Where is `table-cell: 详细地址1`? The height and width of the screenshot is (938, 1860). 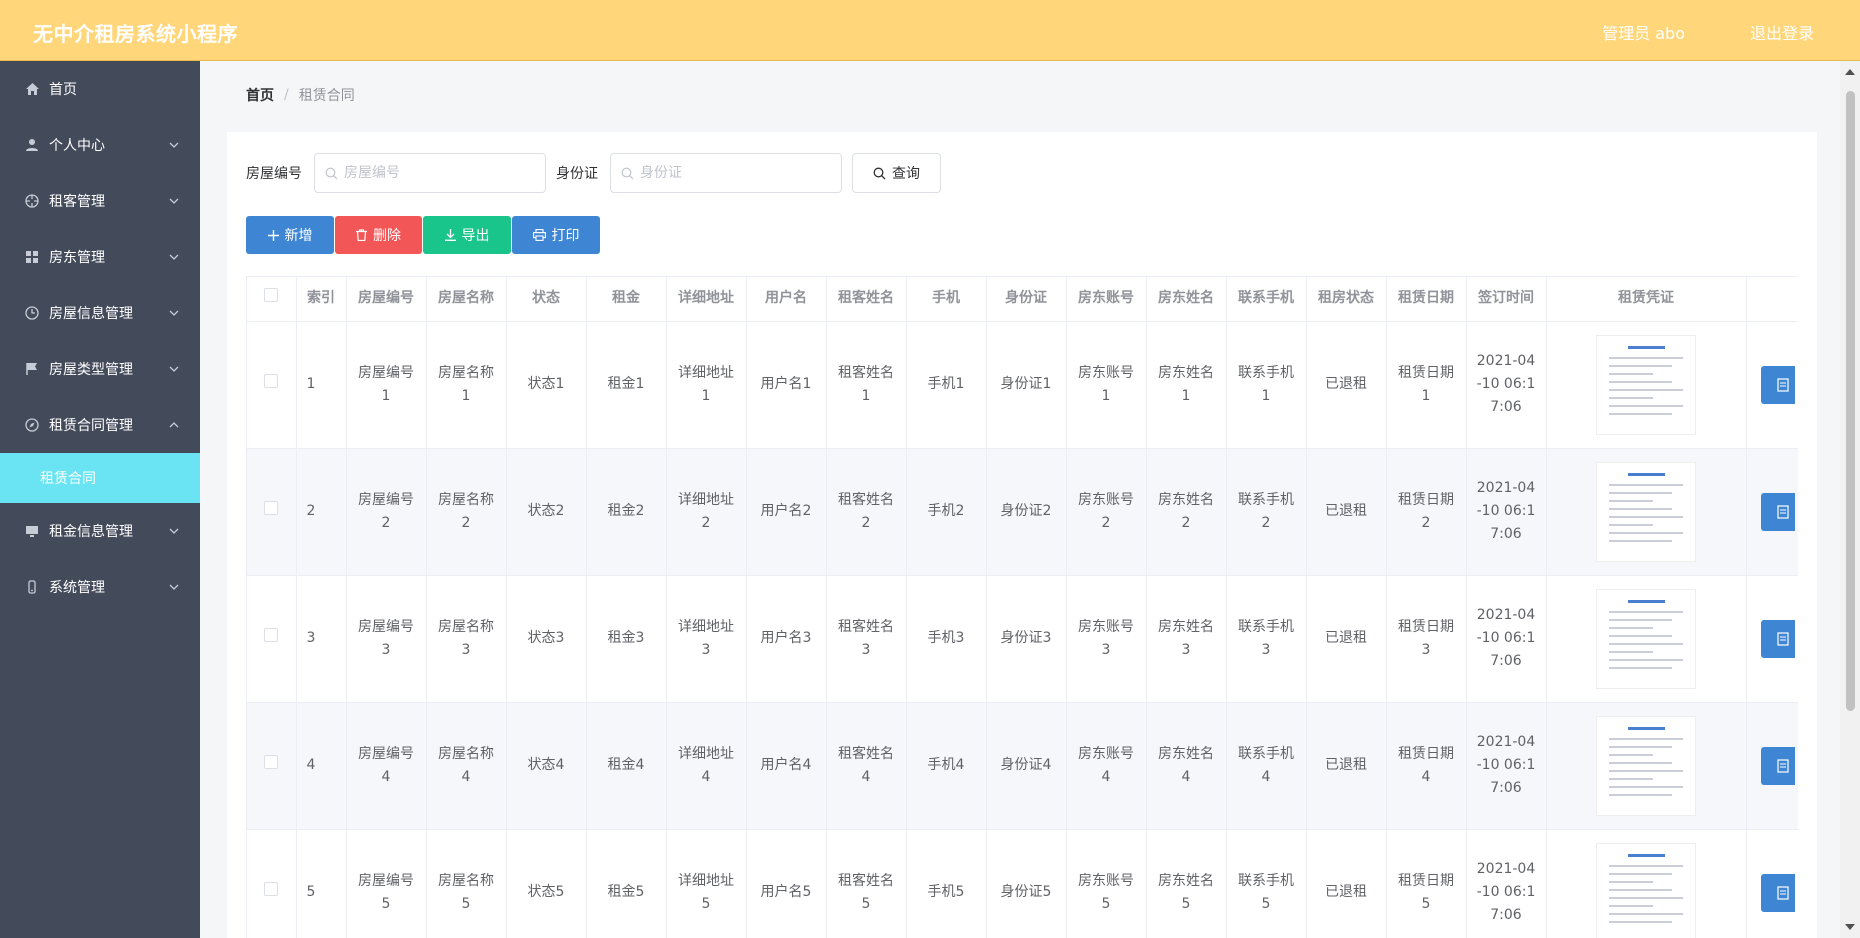 table-cell: 详细地址1 is located at coordinates (706, 385).